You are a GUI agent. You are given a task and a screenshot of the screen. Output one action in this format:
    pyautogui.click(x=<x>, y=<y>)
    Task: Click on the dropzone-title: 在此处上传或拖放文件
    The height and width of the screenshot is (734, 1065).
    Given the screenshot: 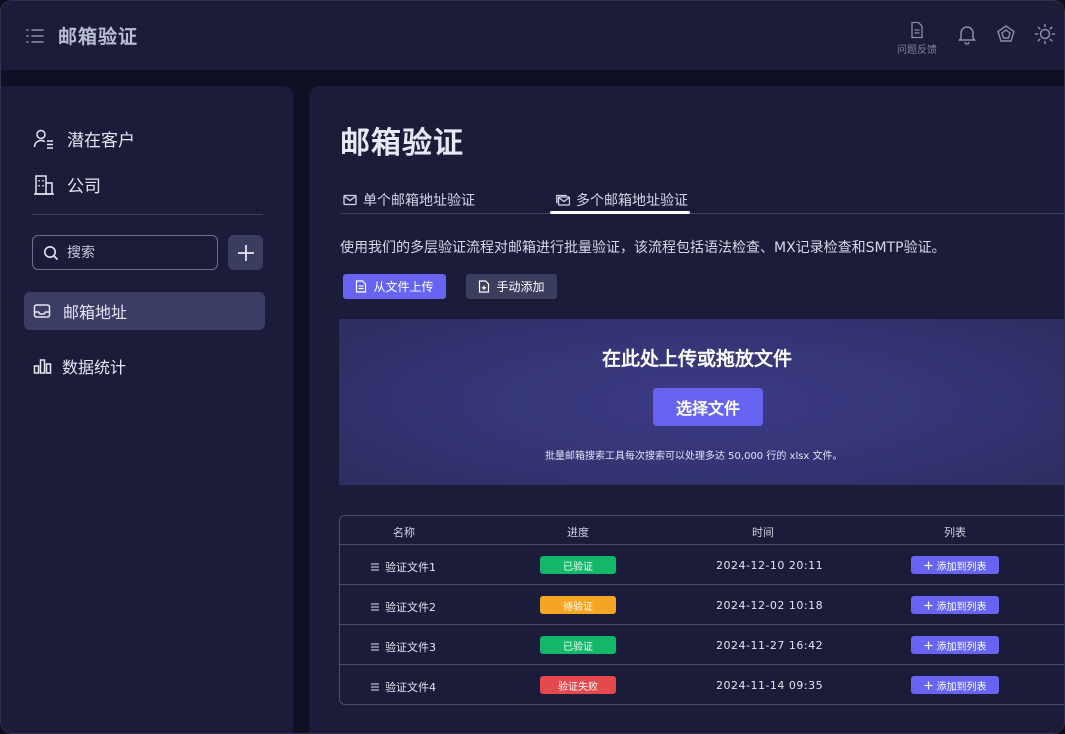 What is the action you would take?
    pyautogui.click(x=697, y=359)
    